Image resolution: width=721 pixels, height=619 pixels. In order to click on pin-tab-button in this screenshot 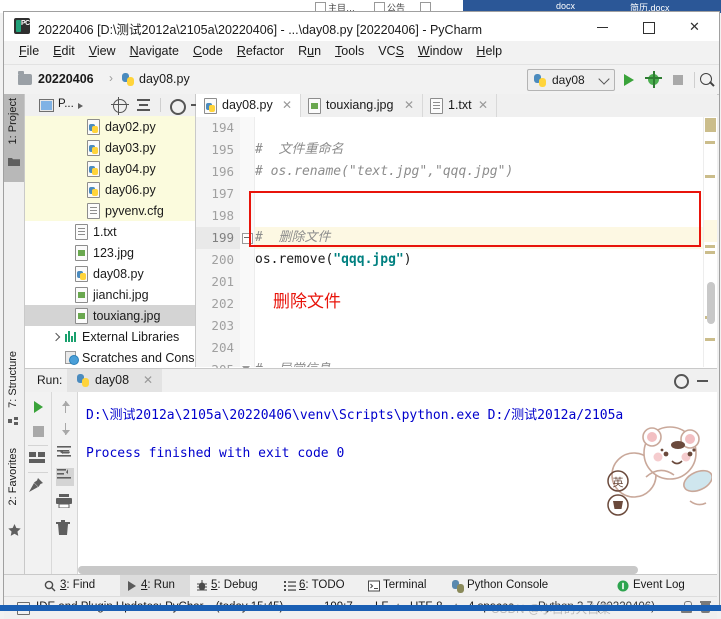, I will do `click(38, 487)`.